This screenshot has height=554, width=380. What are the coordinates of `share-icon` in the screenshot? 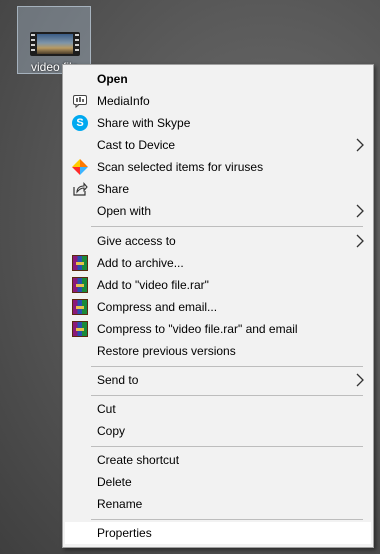 It's located at (80, 189).